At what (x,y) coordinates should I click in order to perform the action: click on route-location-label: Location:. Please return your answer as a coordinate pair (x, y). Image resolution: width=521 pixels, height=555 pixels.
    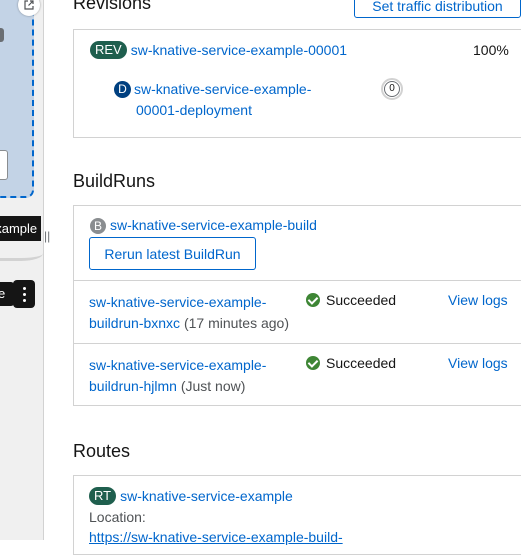
    Looking at the image, I should click on (117, 517).